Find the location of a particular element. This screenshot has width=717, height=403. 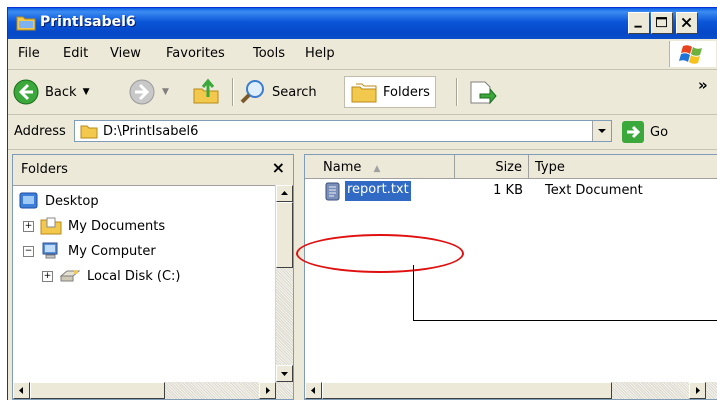

folders-icon is located at coordinates (364, 93).